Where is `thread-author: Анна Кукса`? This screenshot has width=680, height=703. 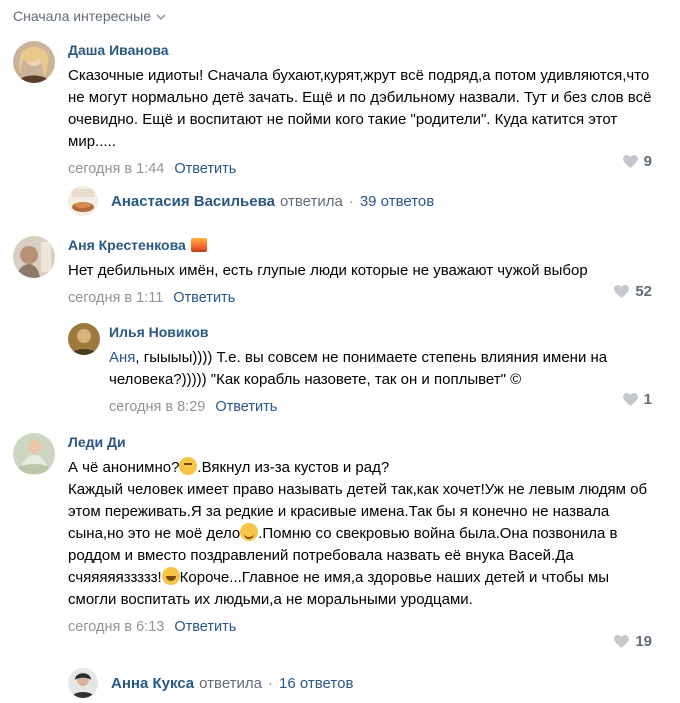
thread-author: Анна Кукса is located at coordinates (152, 683).